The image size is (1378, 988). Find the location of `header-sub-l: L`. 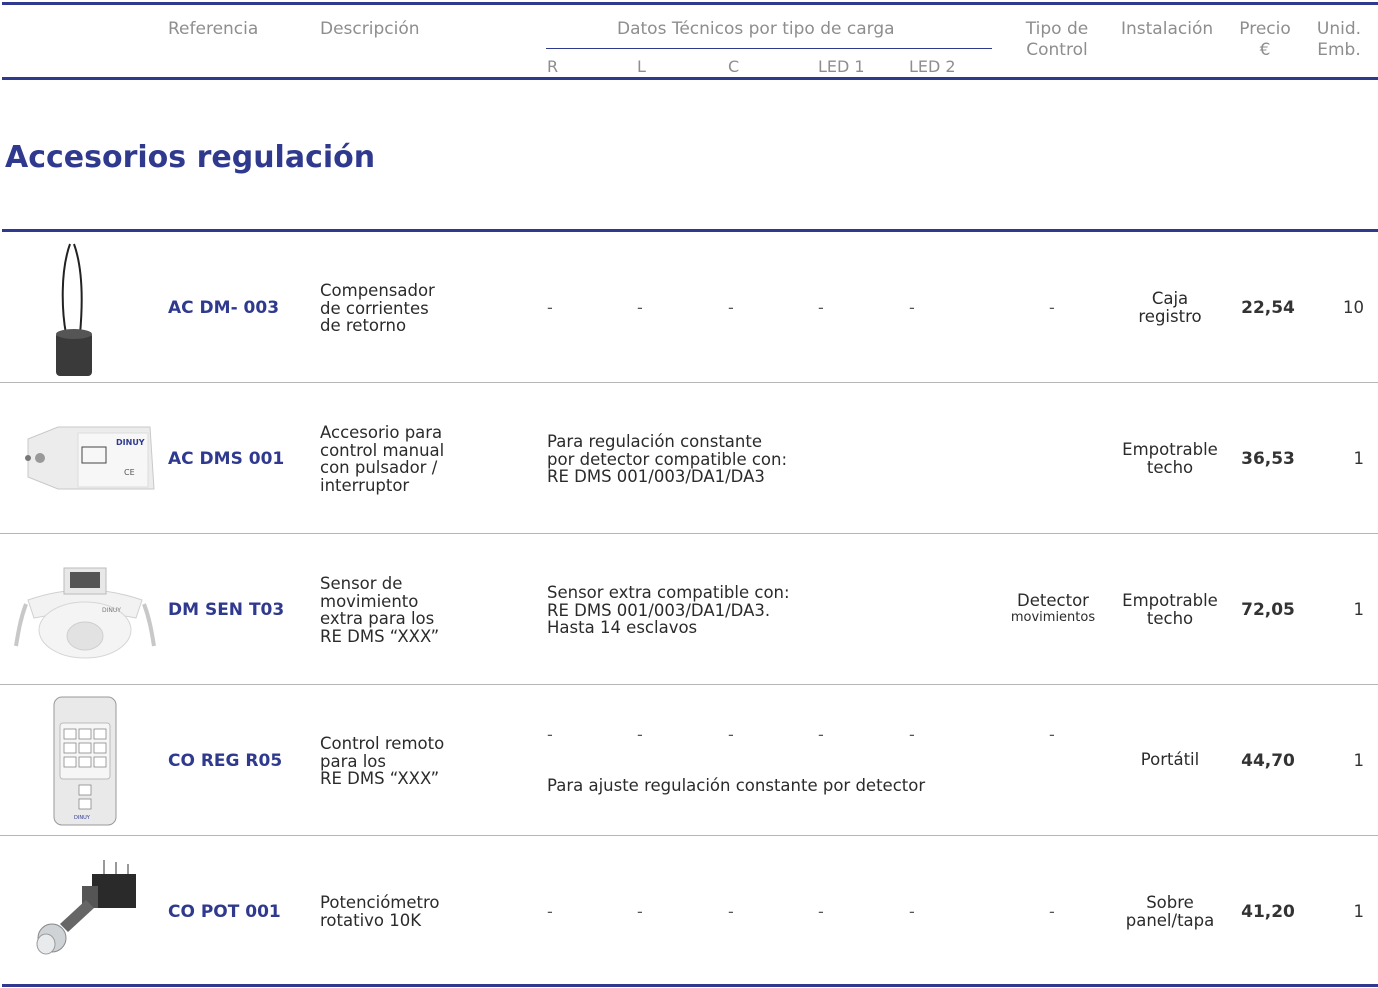

header-sub-l: L is located at coordinates (641, 66).